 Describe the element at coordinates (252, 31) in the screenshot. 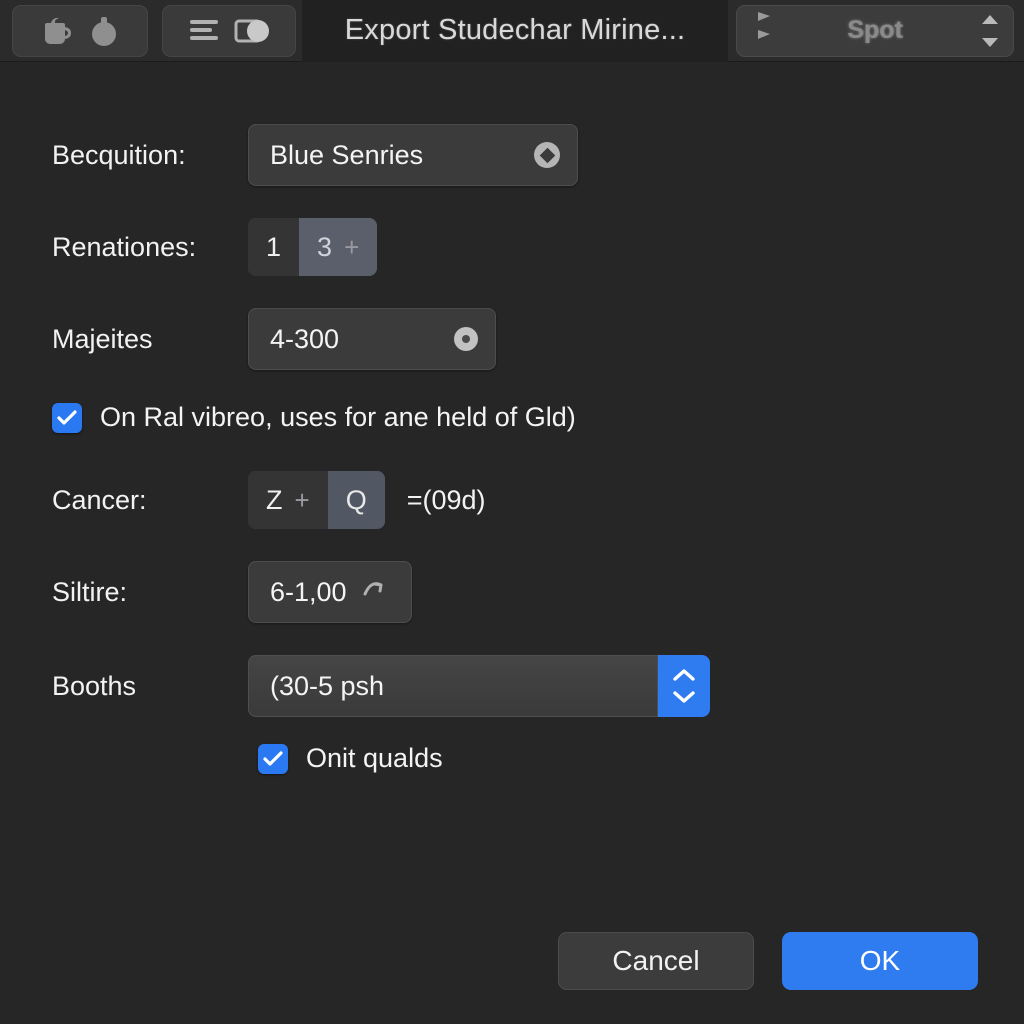

I see `contrast-toggle-icon` at that location.